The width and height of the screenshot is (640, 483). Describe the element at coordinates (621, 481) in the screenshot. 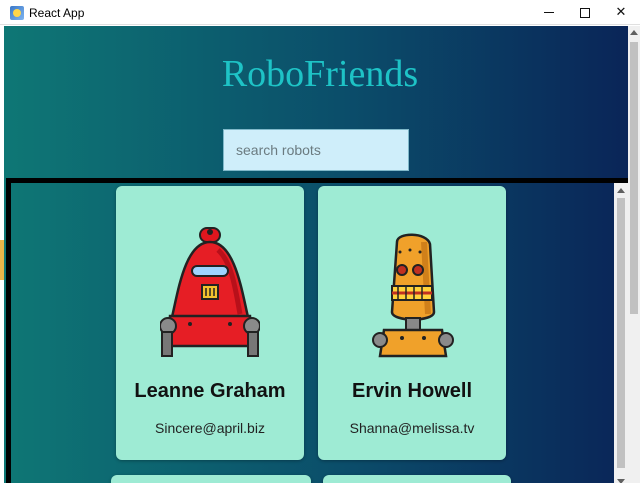

I see `scroll-down-icon` at that location.